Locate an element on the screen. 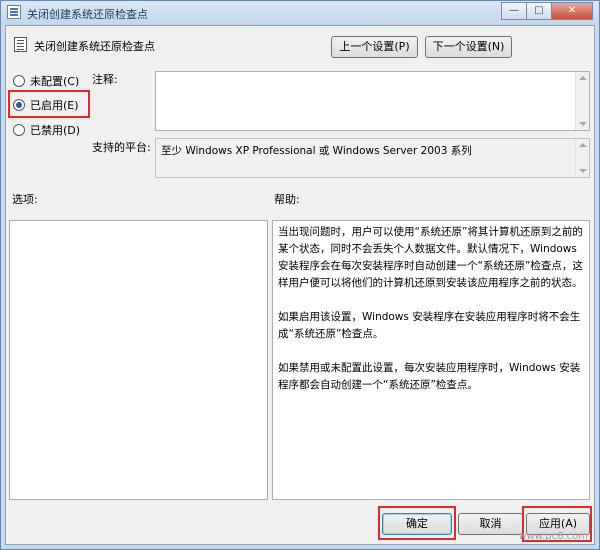 The image size is (600, 550). comment-label: 注释: is located at coordinates (105, 79).